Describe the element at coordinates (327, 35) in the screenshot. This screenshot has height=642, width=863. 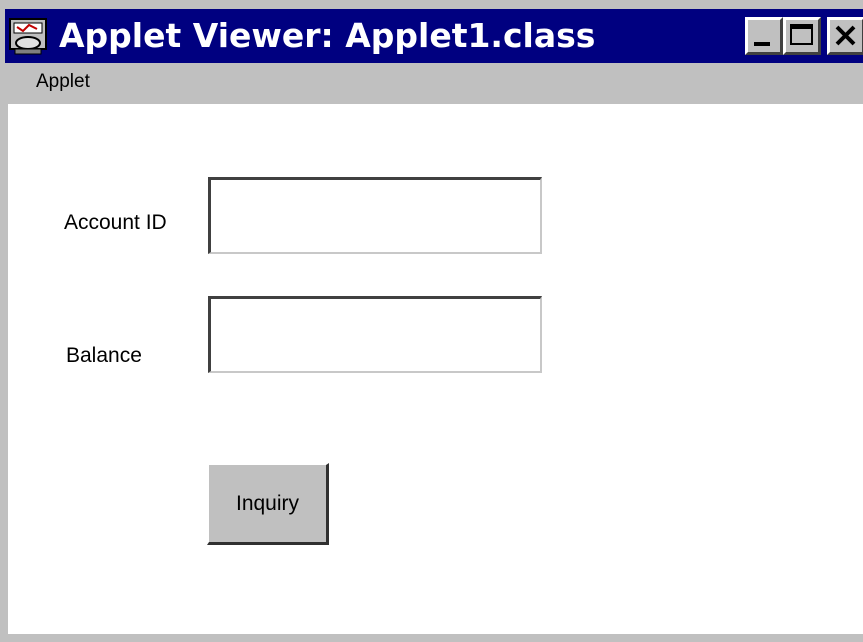
I see `window-title: Applet Viewer: Applet1.class` at that location.